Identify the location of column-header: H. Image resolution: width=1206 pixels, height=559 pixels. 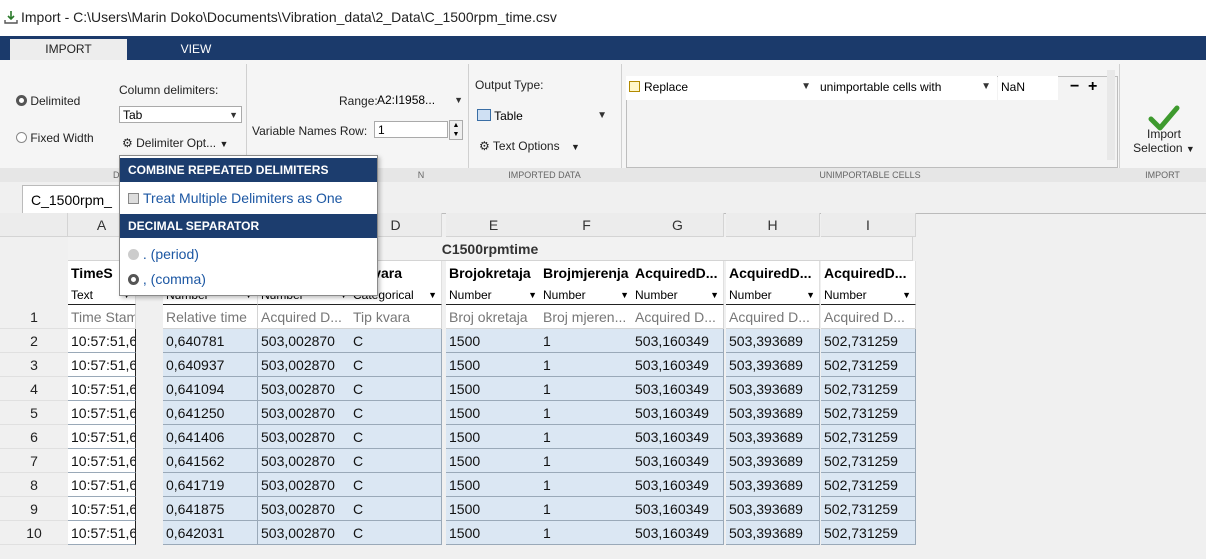
(773, 225).